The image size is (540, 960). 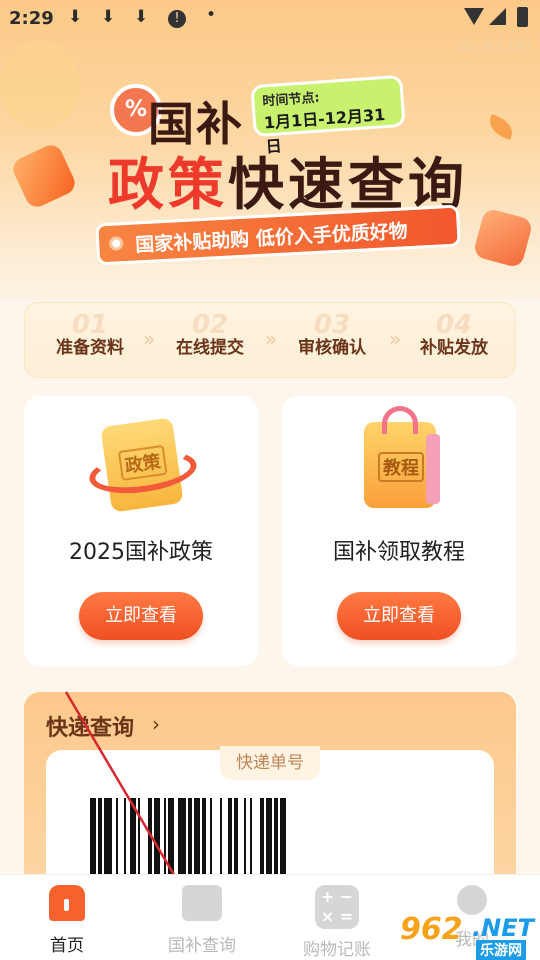 What do you see at coordinates (67, 903) in the screenshot?
I see `home-icon` at bounding box center [67, 903].